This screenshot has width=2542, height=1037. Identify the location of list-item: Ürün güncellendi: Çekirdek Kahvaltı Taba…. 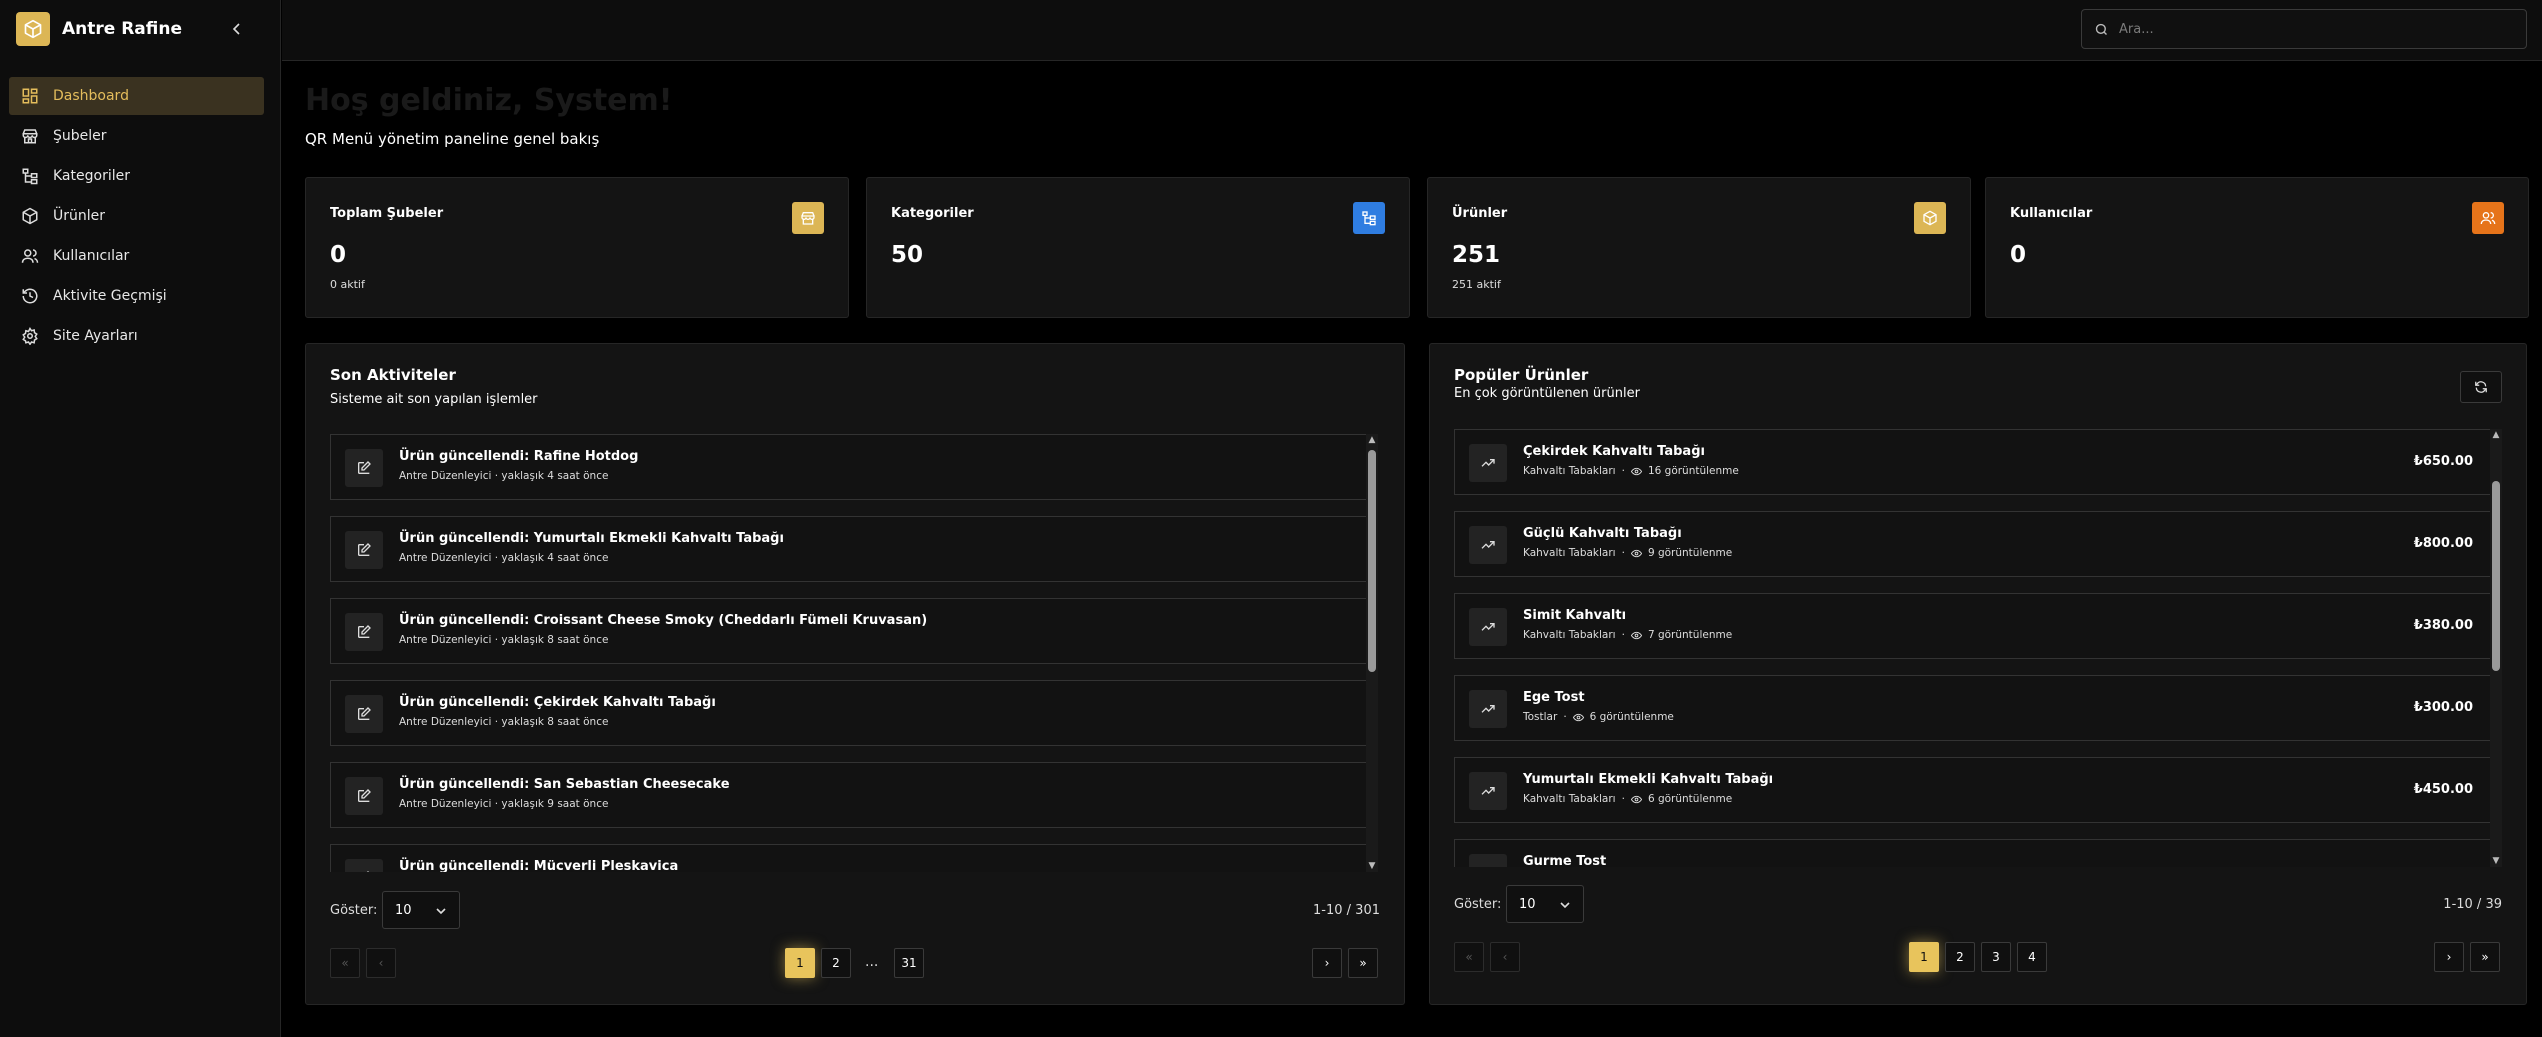
(850, 713).